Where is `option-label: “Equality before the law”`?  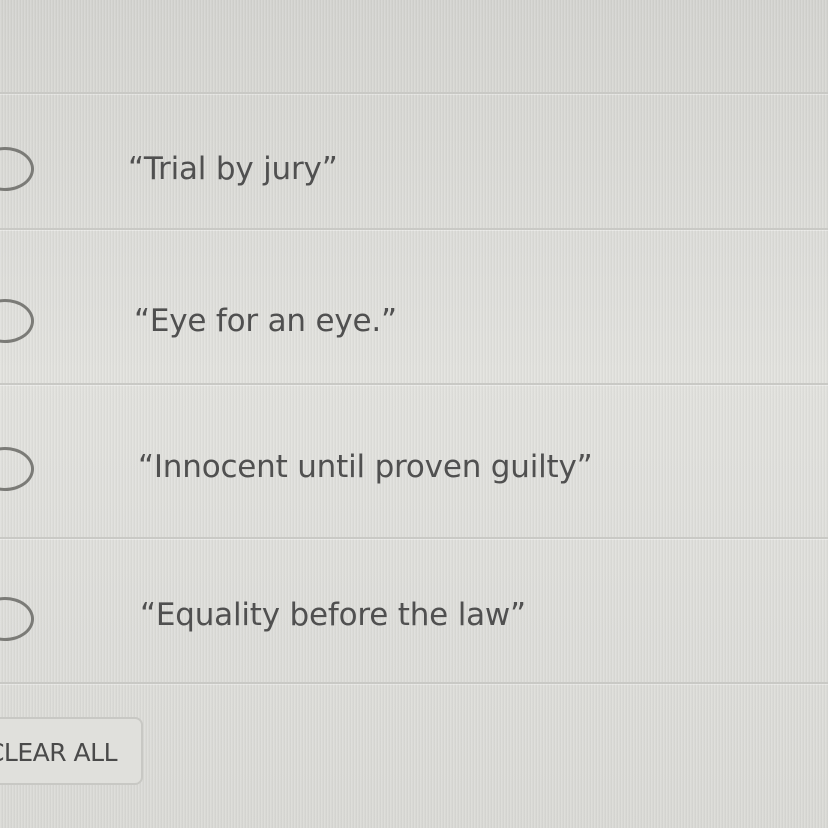 option-label: “Equality before the law” is located at coordinates (333, 615).